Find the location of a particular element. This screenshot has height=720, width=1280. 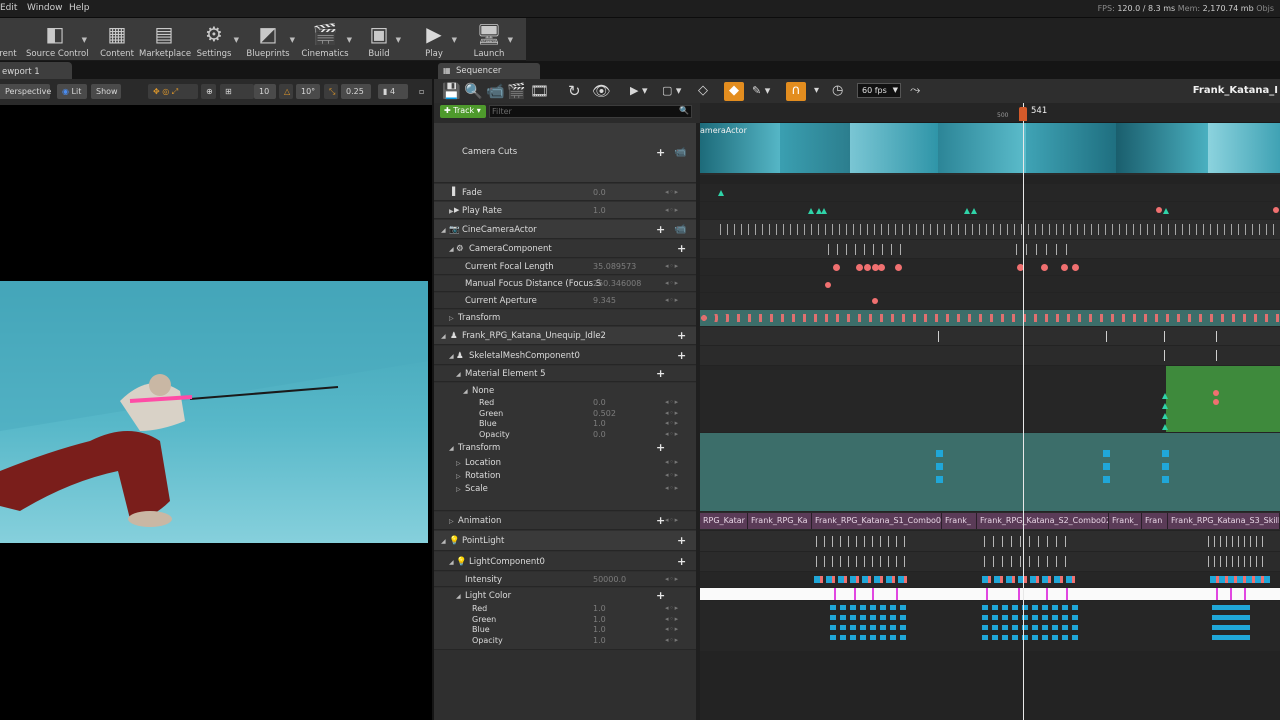

source-control-button: ◧ Source Control ▼ is located at coordinates (57, 40).